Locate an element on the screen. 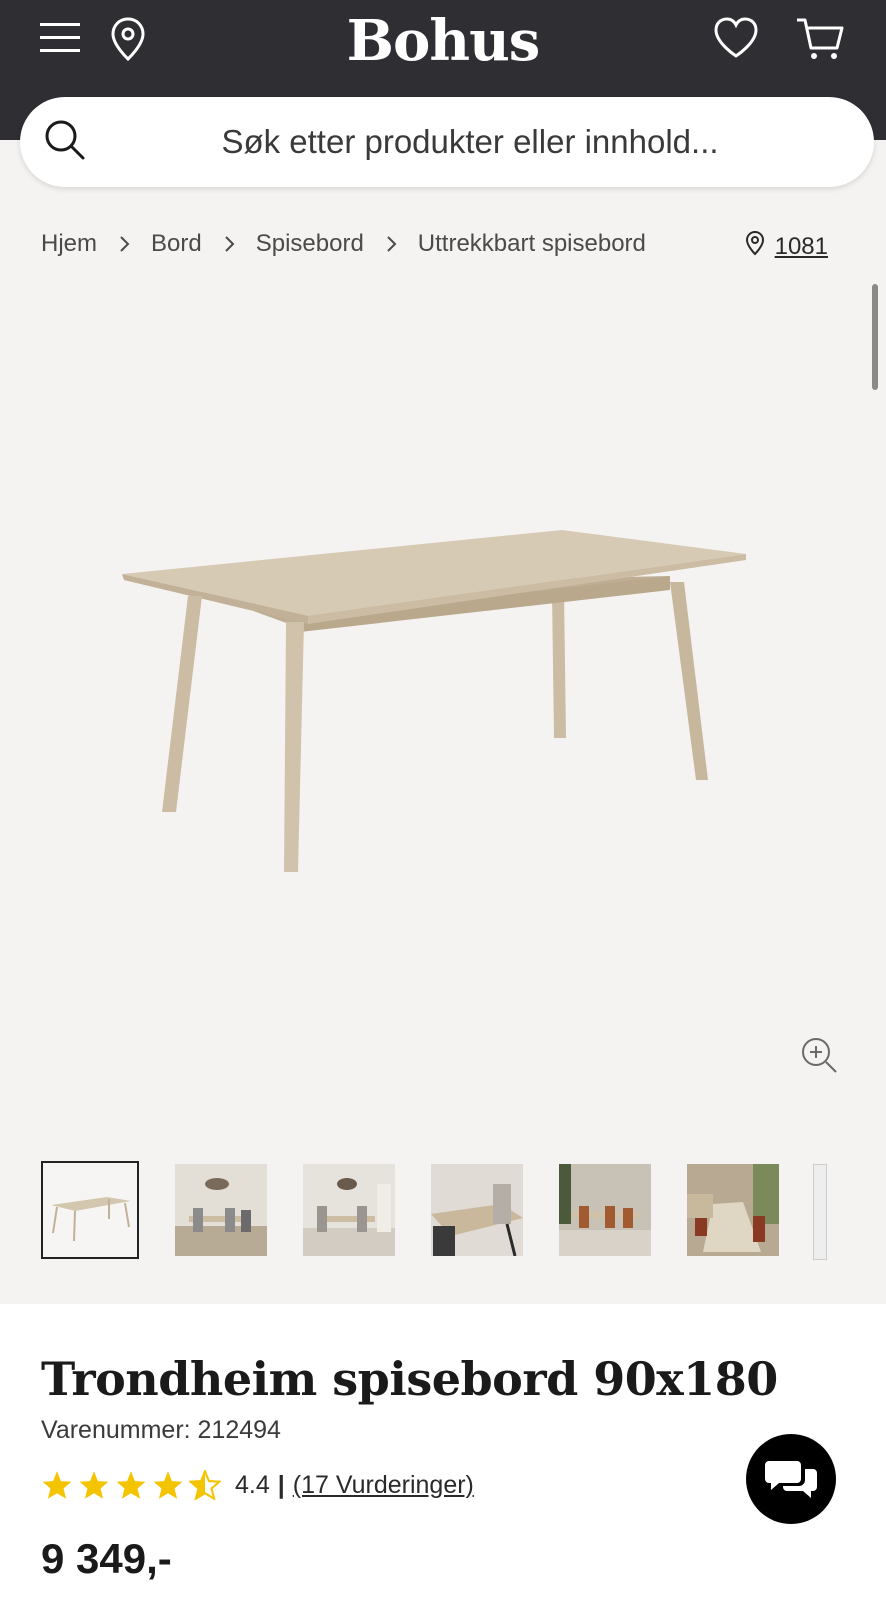 Image resolution: width=886 pixels, height=1600 pixels. product-price: 9 349,- is located at coordinates (106, 1558).